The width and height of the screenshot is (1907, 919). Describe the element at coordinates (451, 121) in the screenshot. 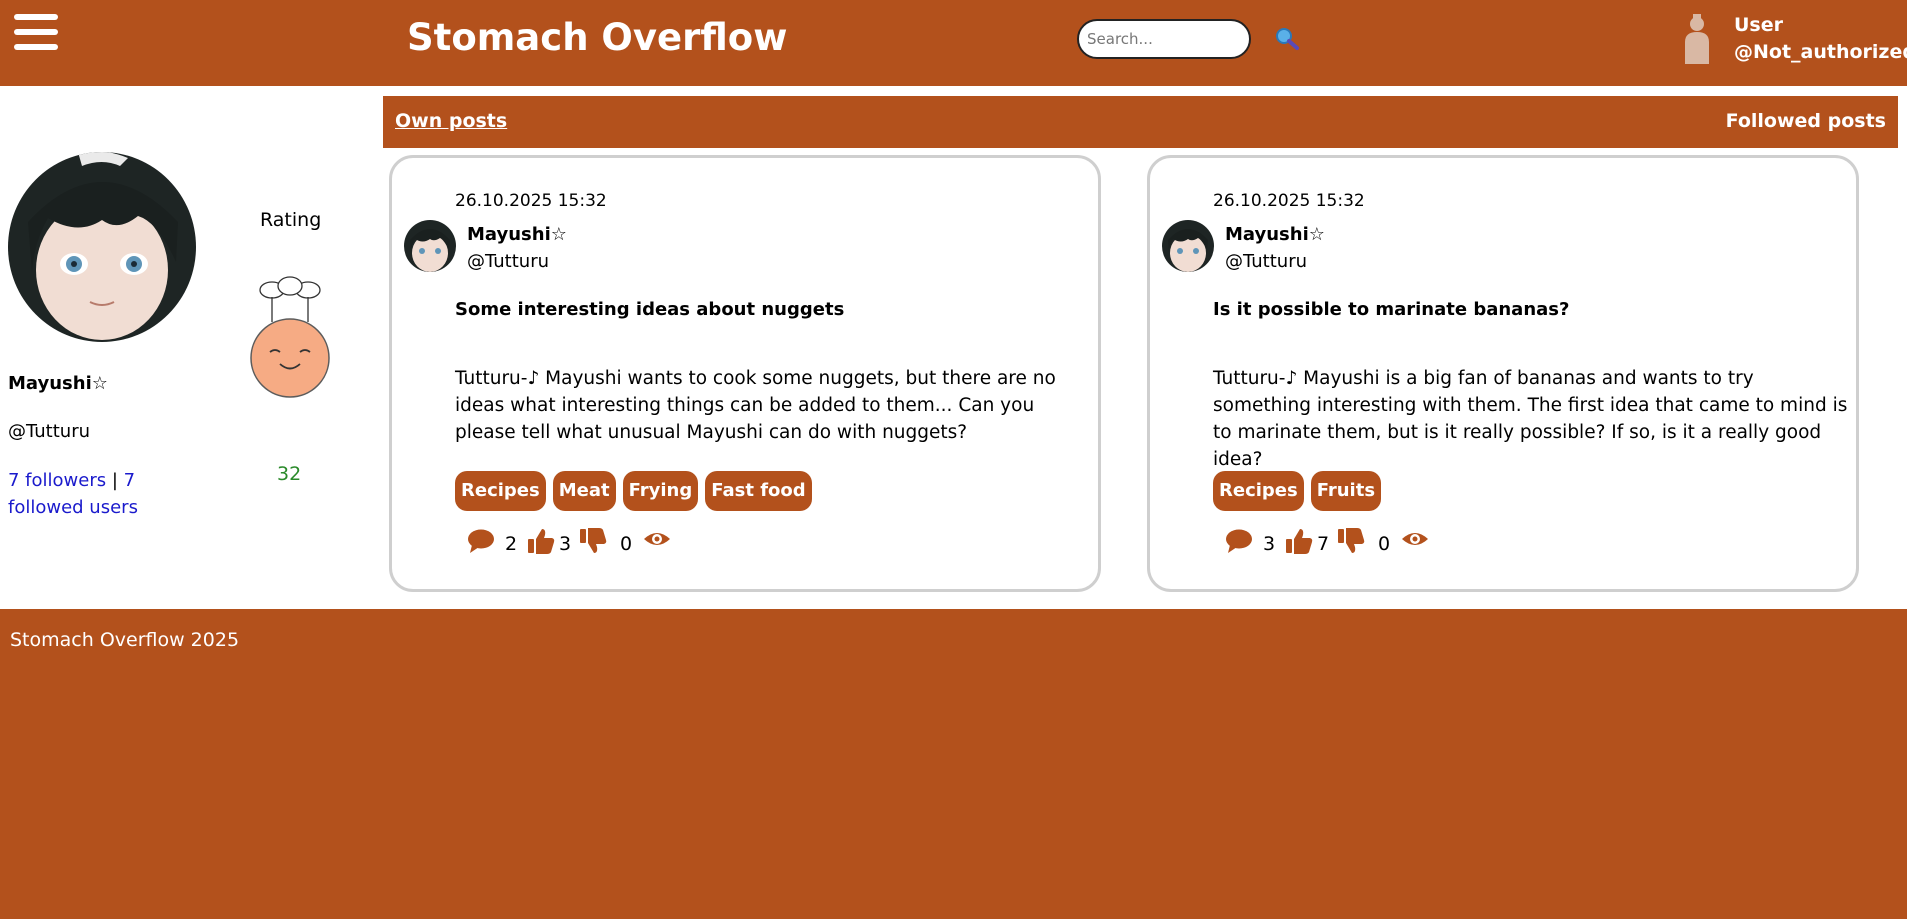

I see `tab-own-posts: Own posts` at that location.